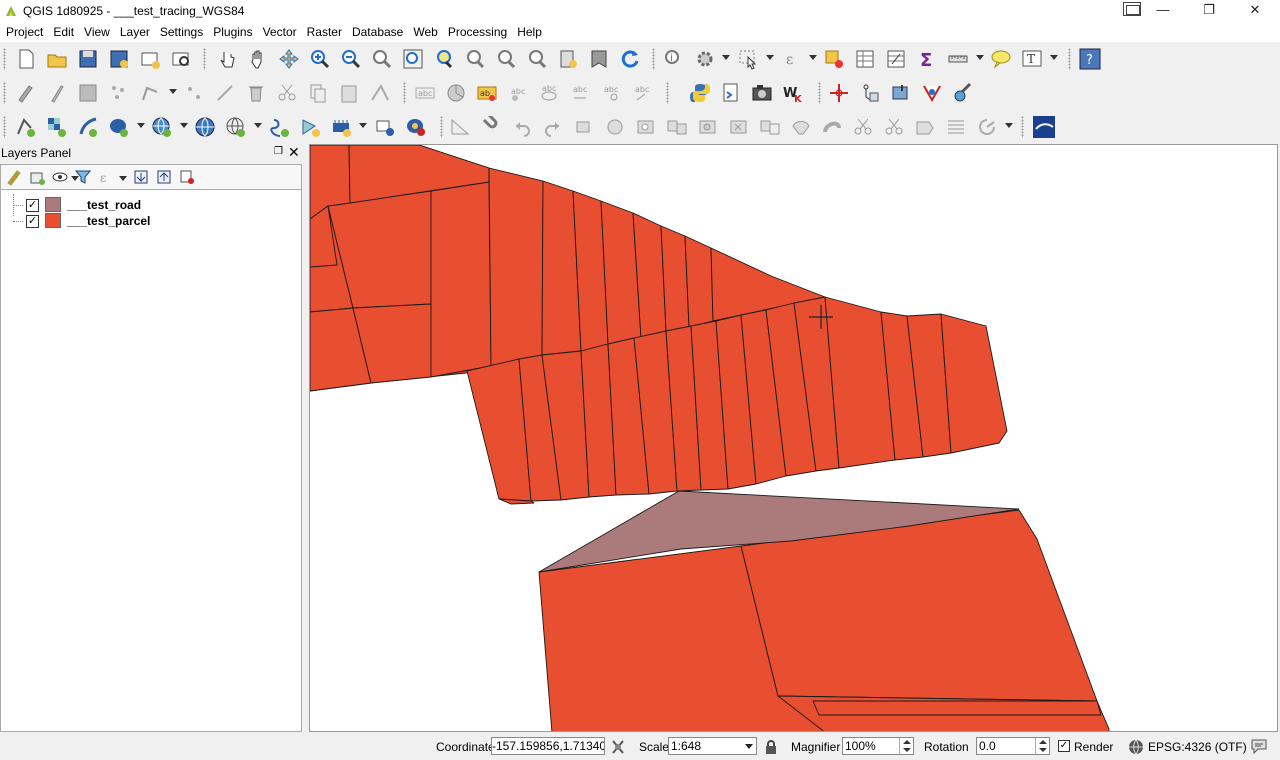 Image resolution: width=1280 pixels, height=760 pixels. I want to click on delete-part-icon, so click(770, 127).